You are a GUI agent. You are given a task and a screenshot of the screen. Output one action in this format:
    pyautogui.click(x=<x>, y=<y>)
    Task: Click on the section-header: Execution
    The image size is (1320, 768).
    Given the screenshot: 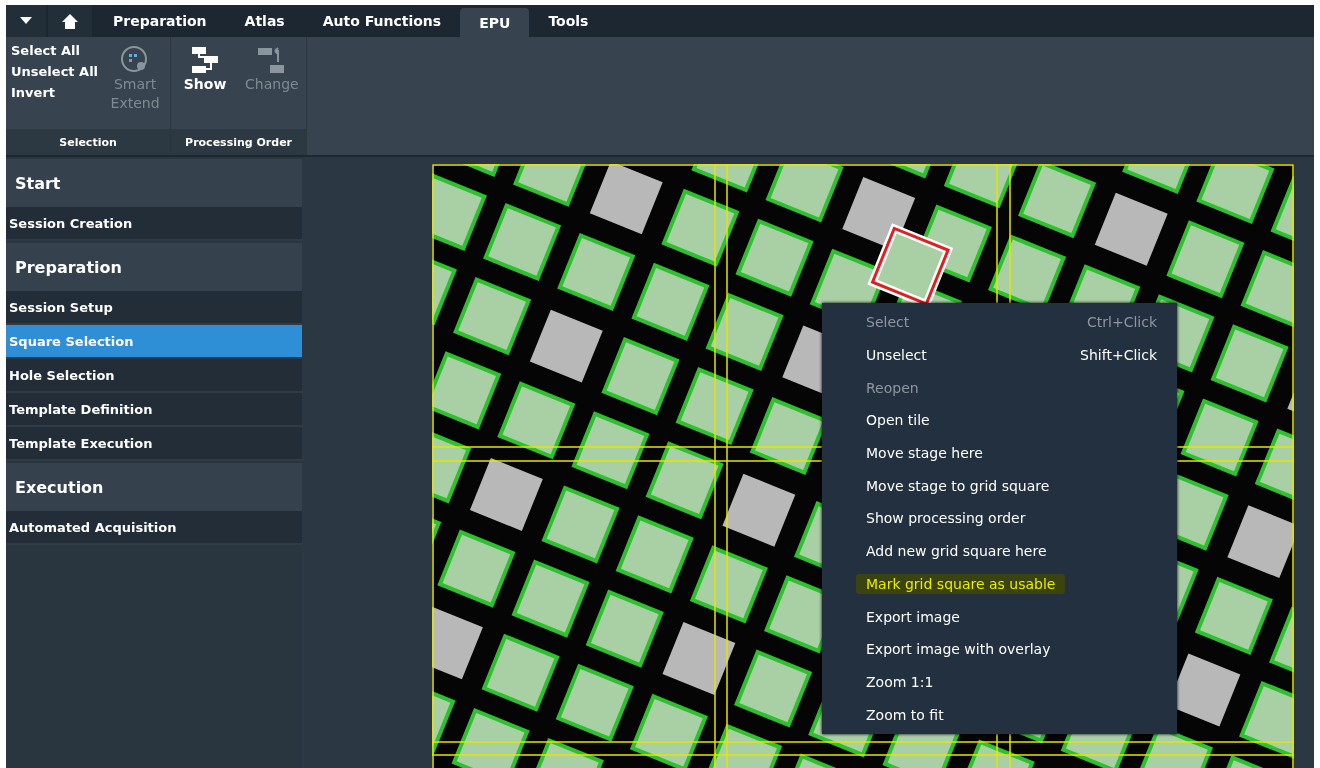 What is the action you would take?
    pyautogui.click(x=154, y=487)
    